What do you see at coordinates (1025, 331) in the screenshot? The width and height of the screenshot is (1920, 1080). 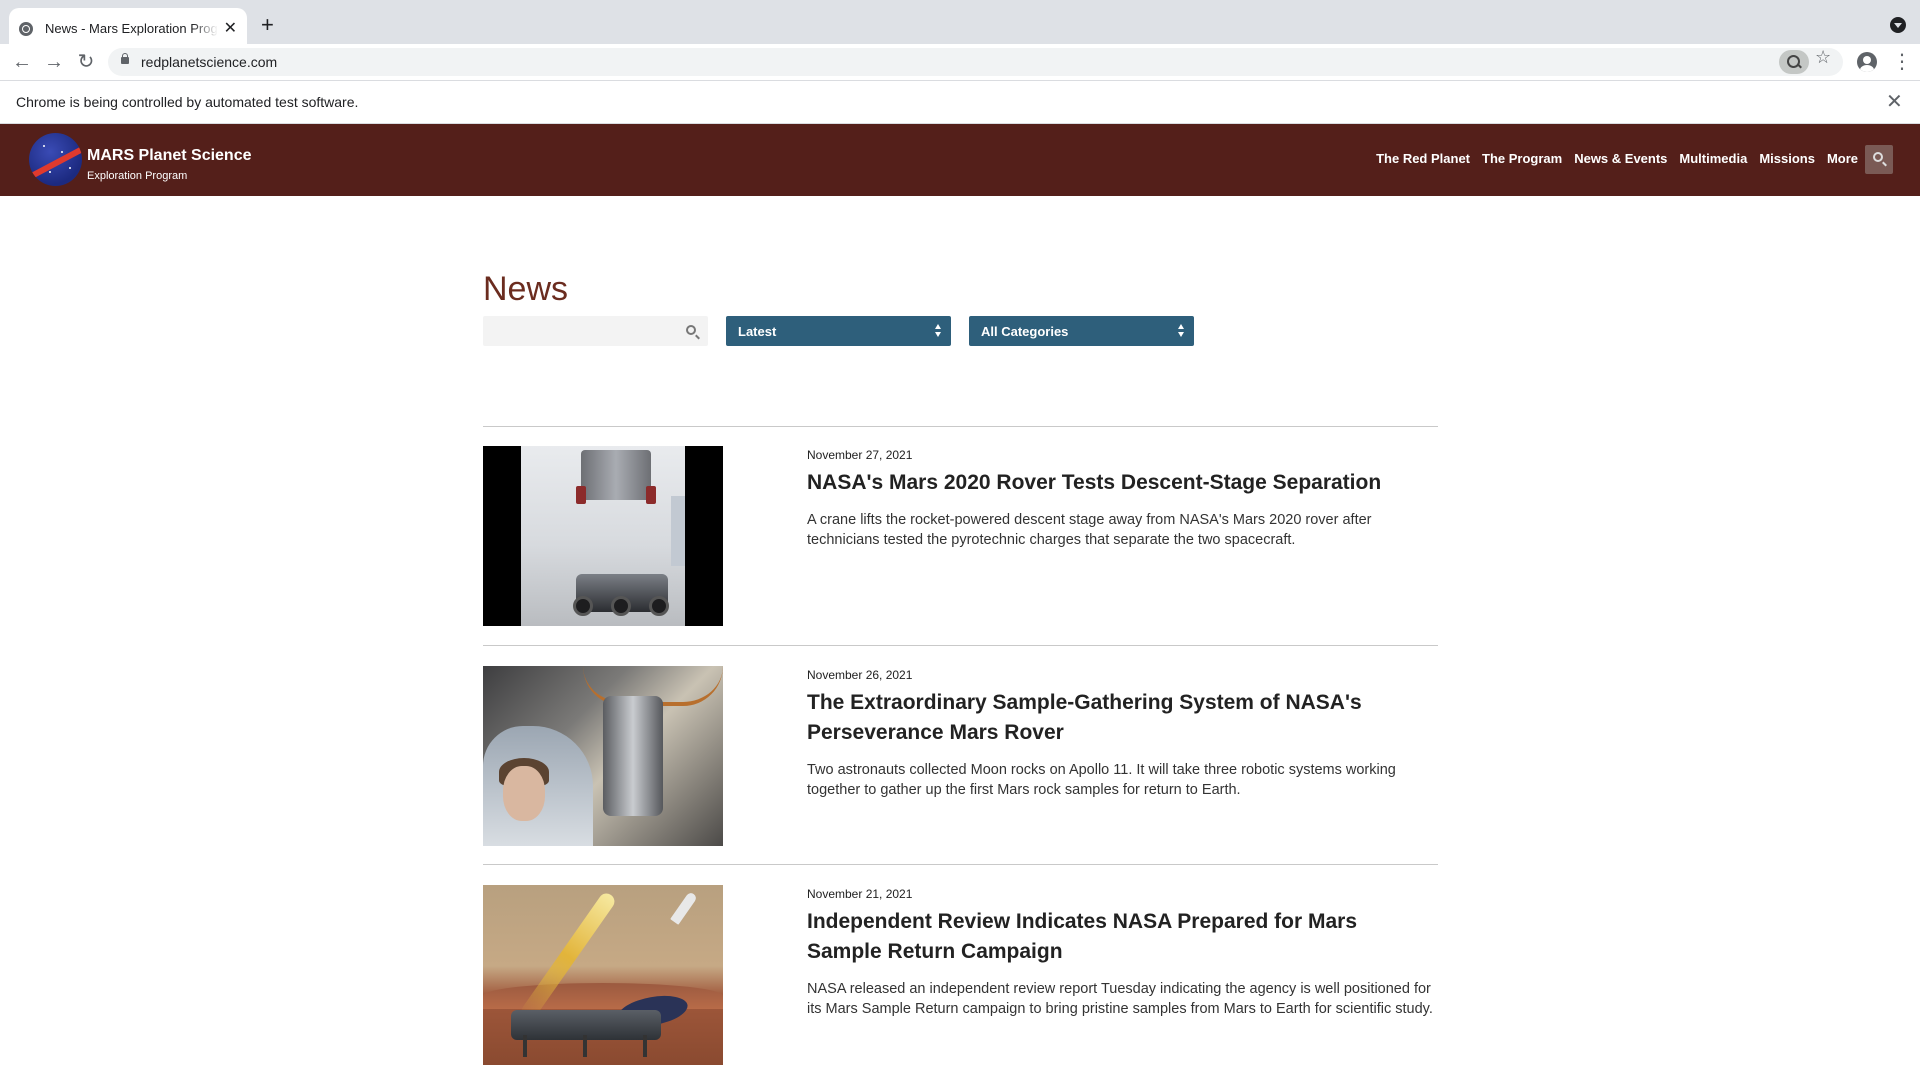 I see `category-selected-value: All Categories` at bounding box center [1025, 331].